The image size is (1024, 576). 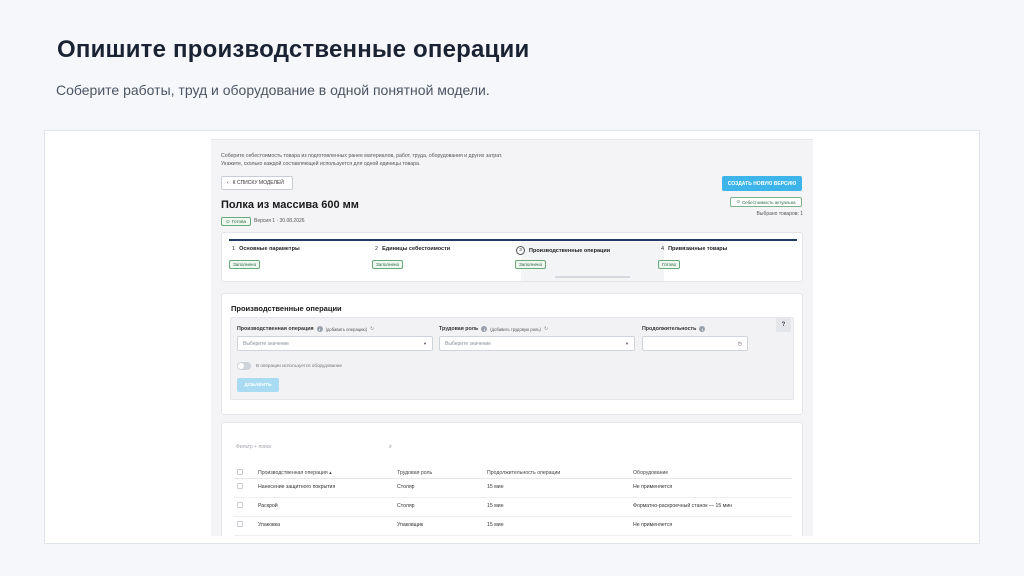 I want to click on table-row: Упаковка Упаковщик 15 мин Не применяется, so click(x=513, y=526).